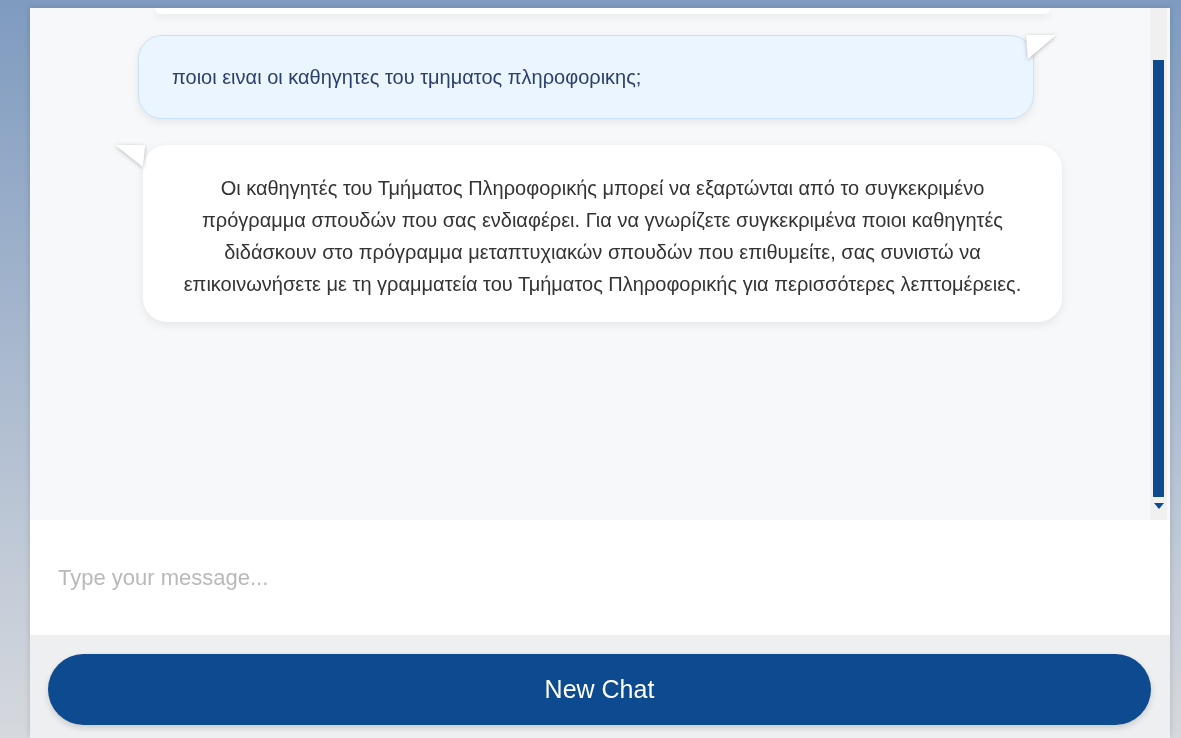 The height and width of the screenshot is (738, 1181). I want to click on new-chat-button: New Chat, so click(599, 689).